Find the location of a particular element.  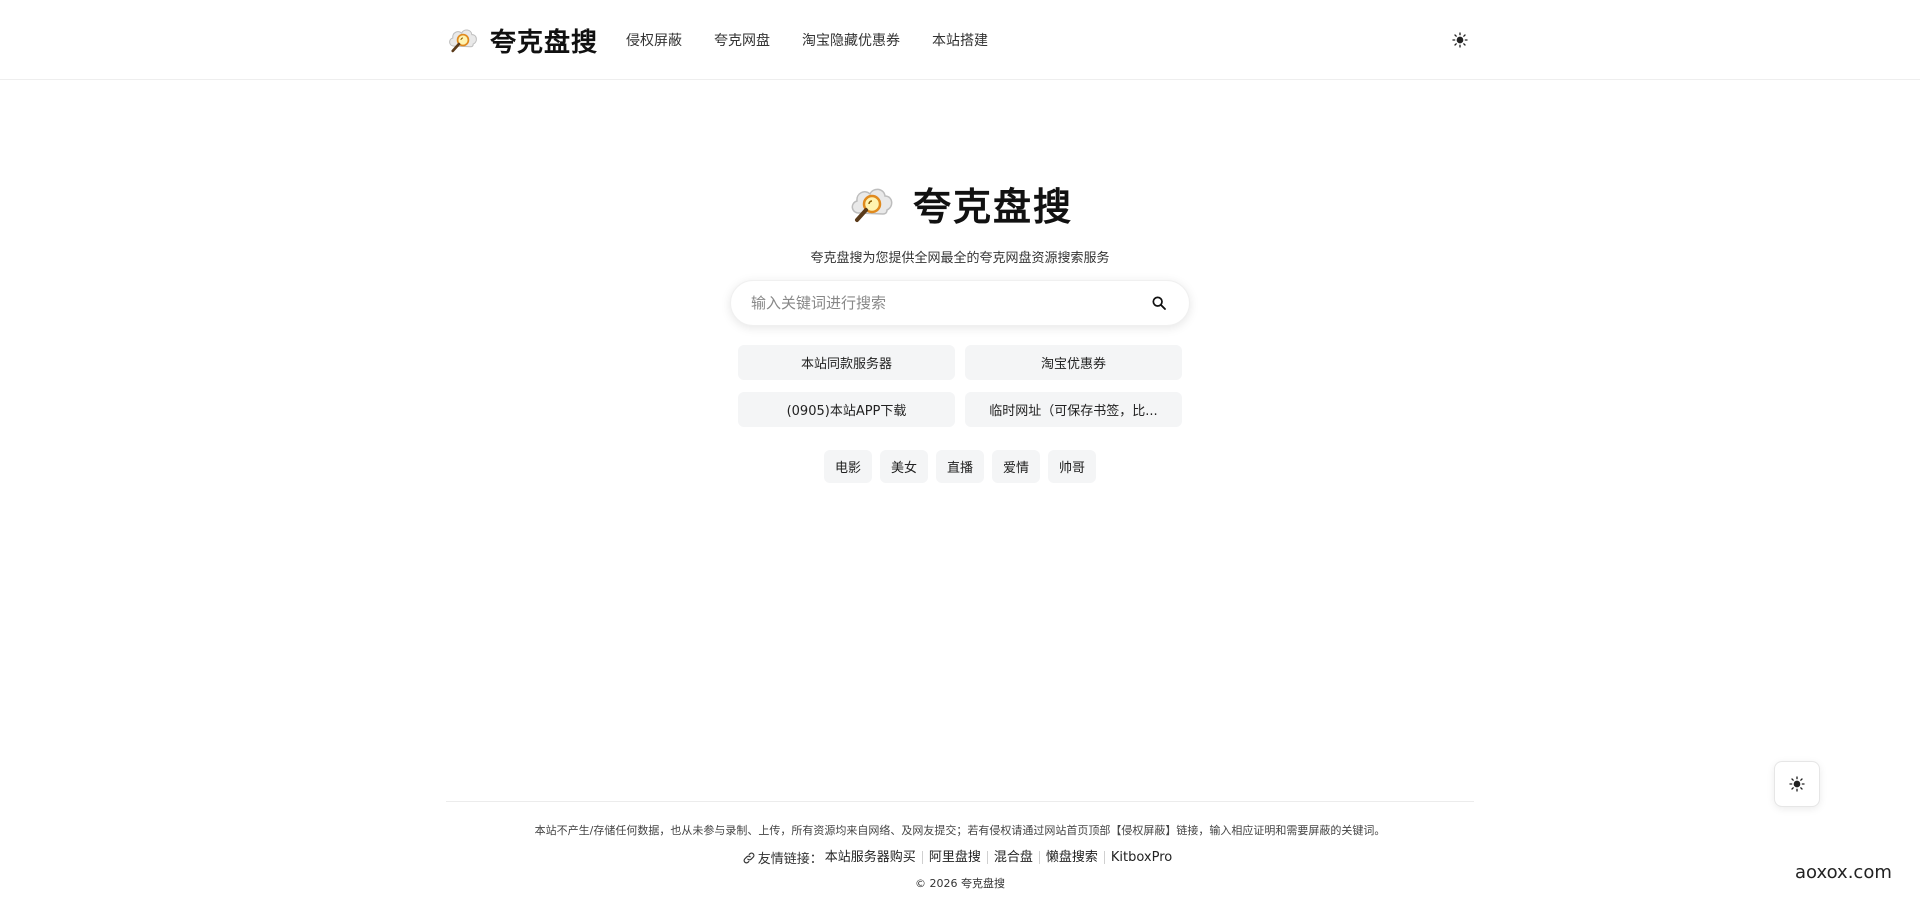

site-name: 夸克盘搜 is located at coordinates (544, 42).